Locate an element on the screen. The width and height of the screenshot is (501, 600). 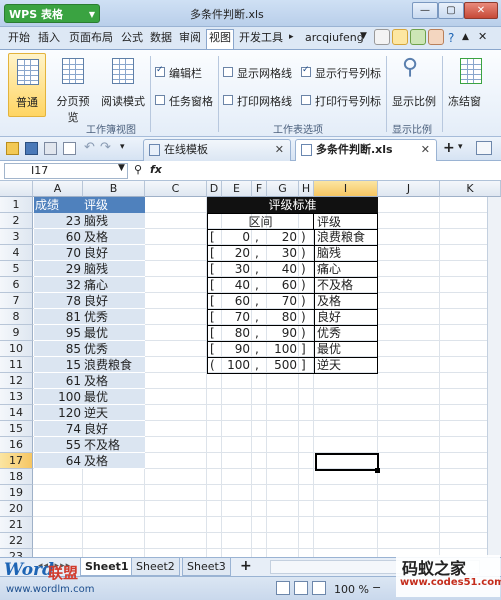
shirt-skin-icon is located at coordinates (382, 37).